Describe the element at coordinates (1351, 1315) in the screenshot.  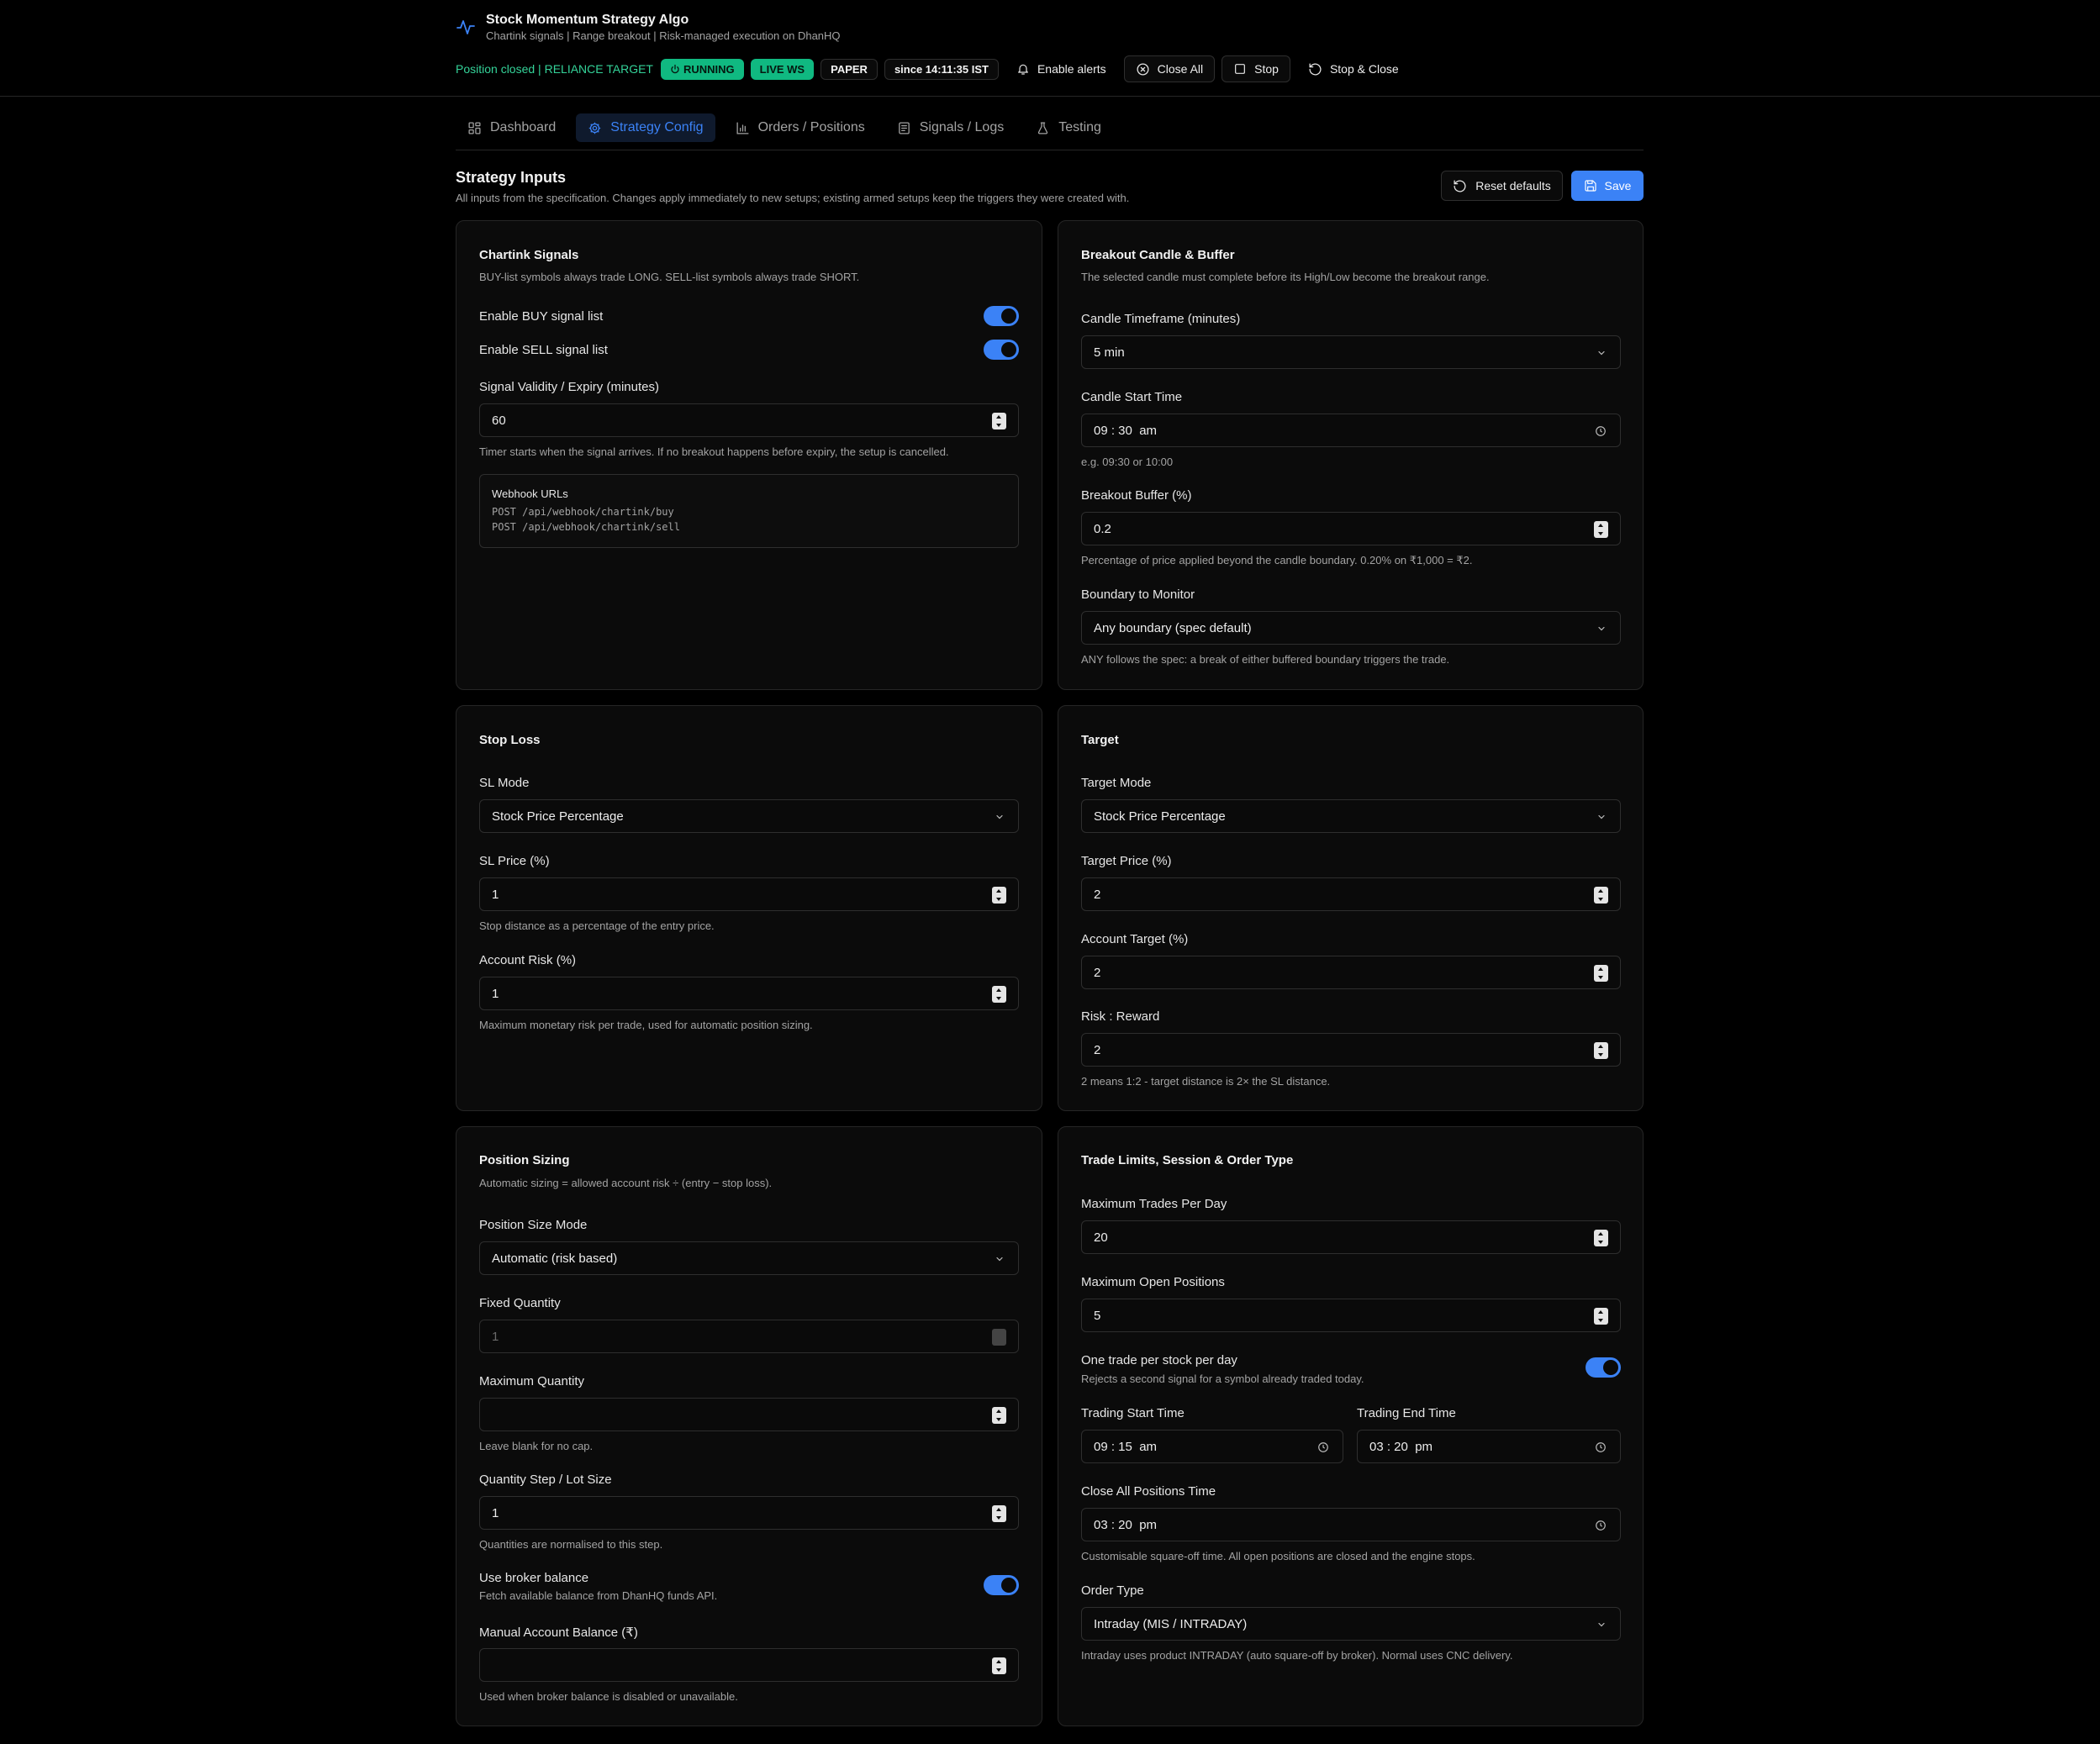
I see `max-open-input: 5` at that location.